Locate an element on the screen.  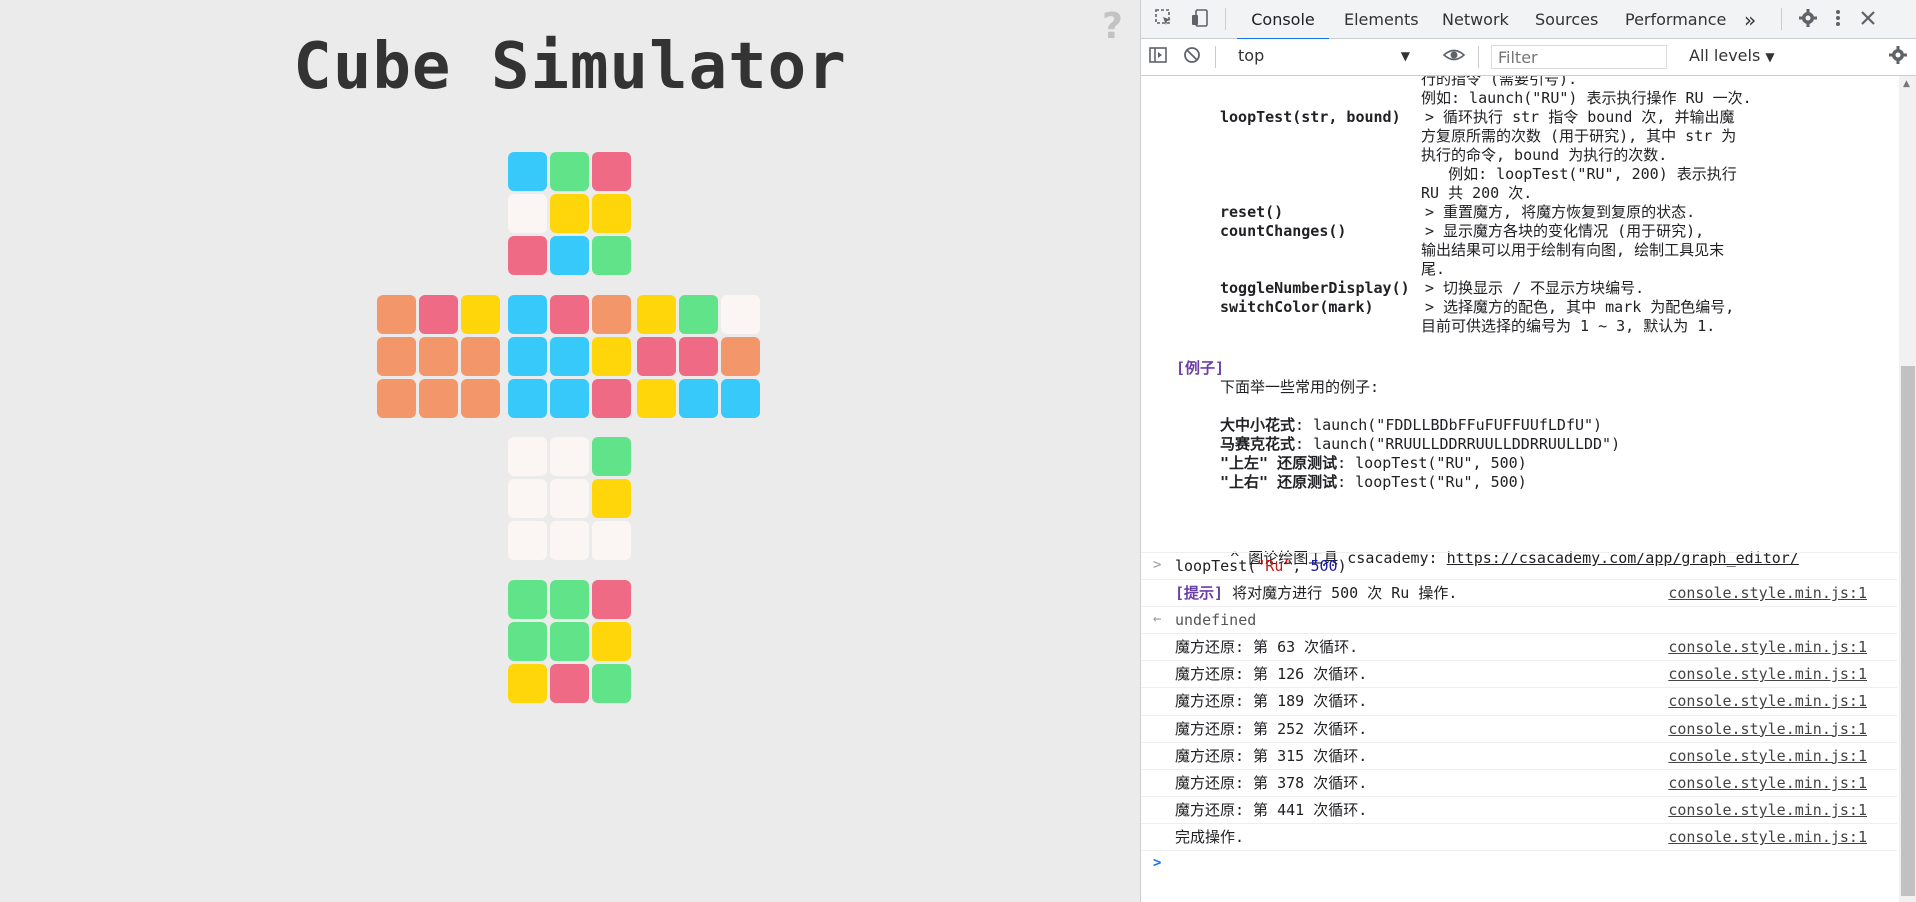
console-scrollbar: ▲ is located at coordinates (1907, 489).